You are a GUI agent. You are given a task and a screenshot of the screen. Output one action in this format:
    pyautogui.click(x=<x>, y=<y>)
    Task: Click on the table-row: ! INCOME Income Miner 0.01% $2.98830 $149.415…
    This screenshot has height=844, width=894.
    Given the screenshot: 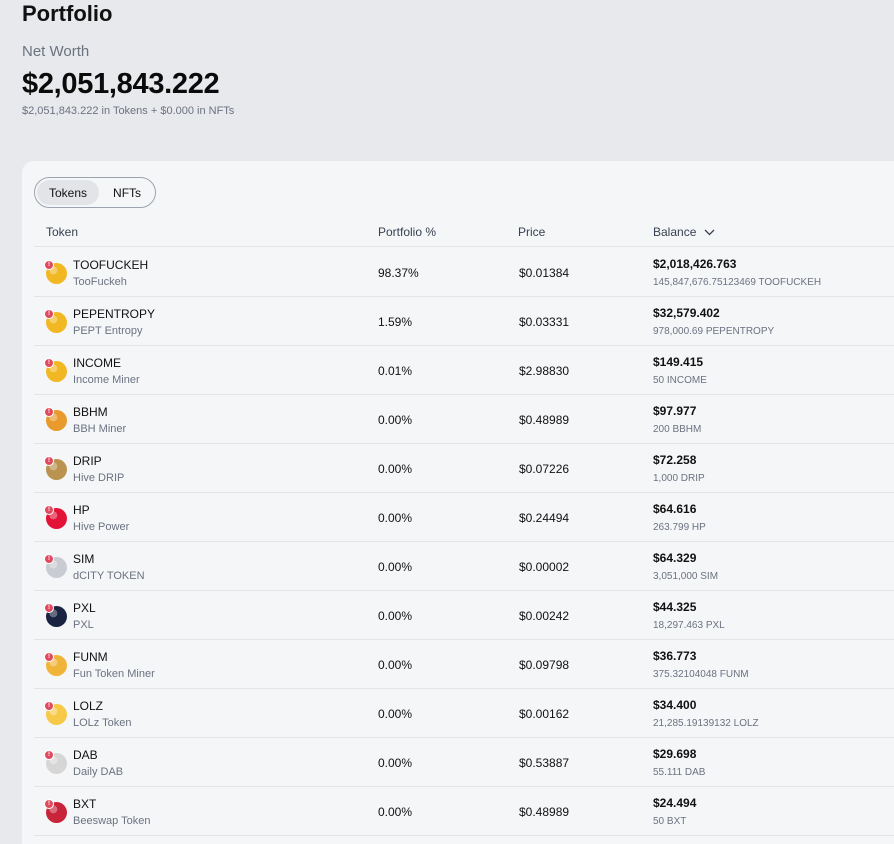 What is the action you would take?
    pyautogui.click(x=464, y=370)
    